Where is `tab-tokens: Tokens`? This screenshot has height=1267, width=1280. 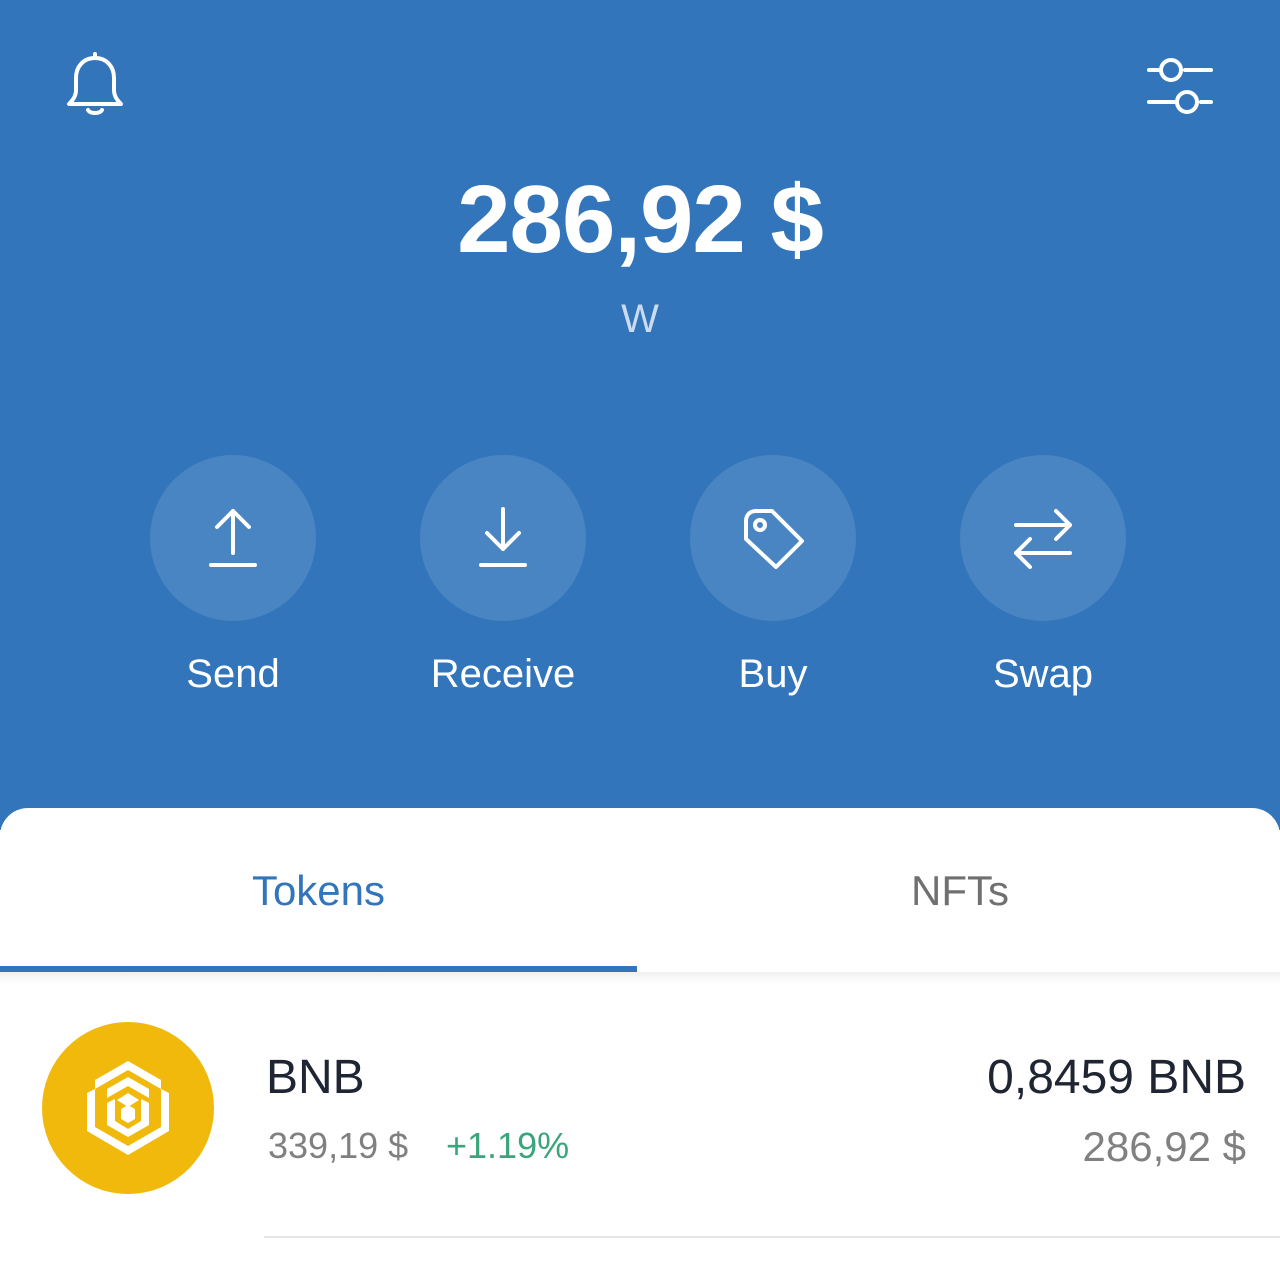
tab-tokens: Tokens is located at coordinates (318, 891).